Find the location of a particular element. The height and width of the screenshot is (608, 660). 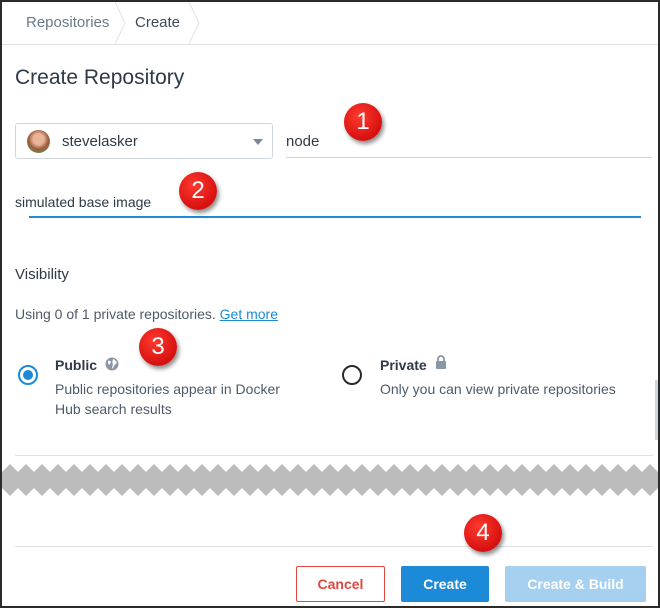

callout-3: 3 is located at coordinates (158, 347).